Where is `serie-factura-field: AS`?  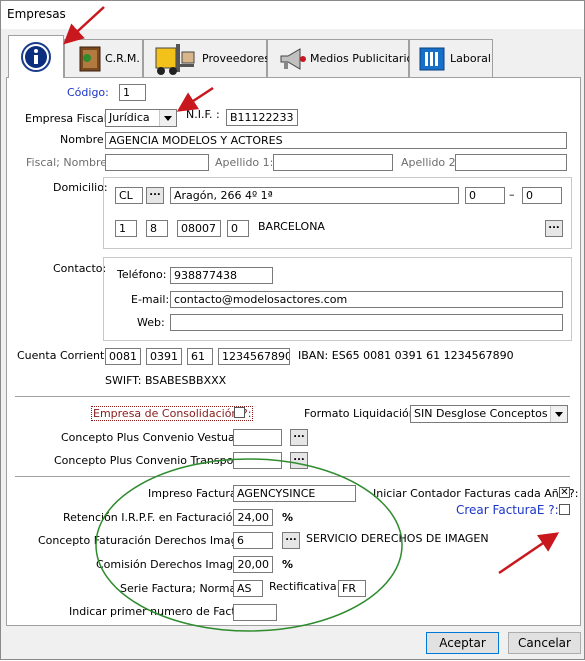 serie-factura-field: AS is located at coordinates (248, 588).